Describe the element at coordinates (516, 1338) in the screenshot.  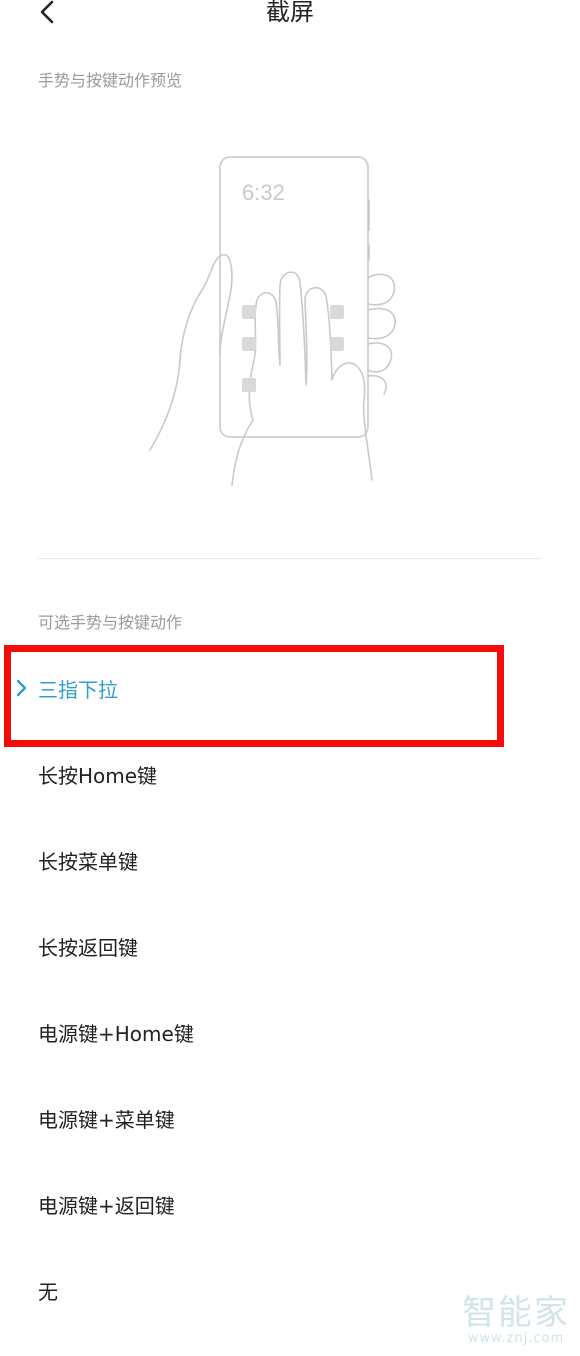
I see `watermark-url: www.znj.com` at that location.